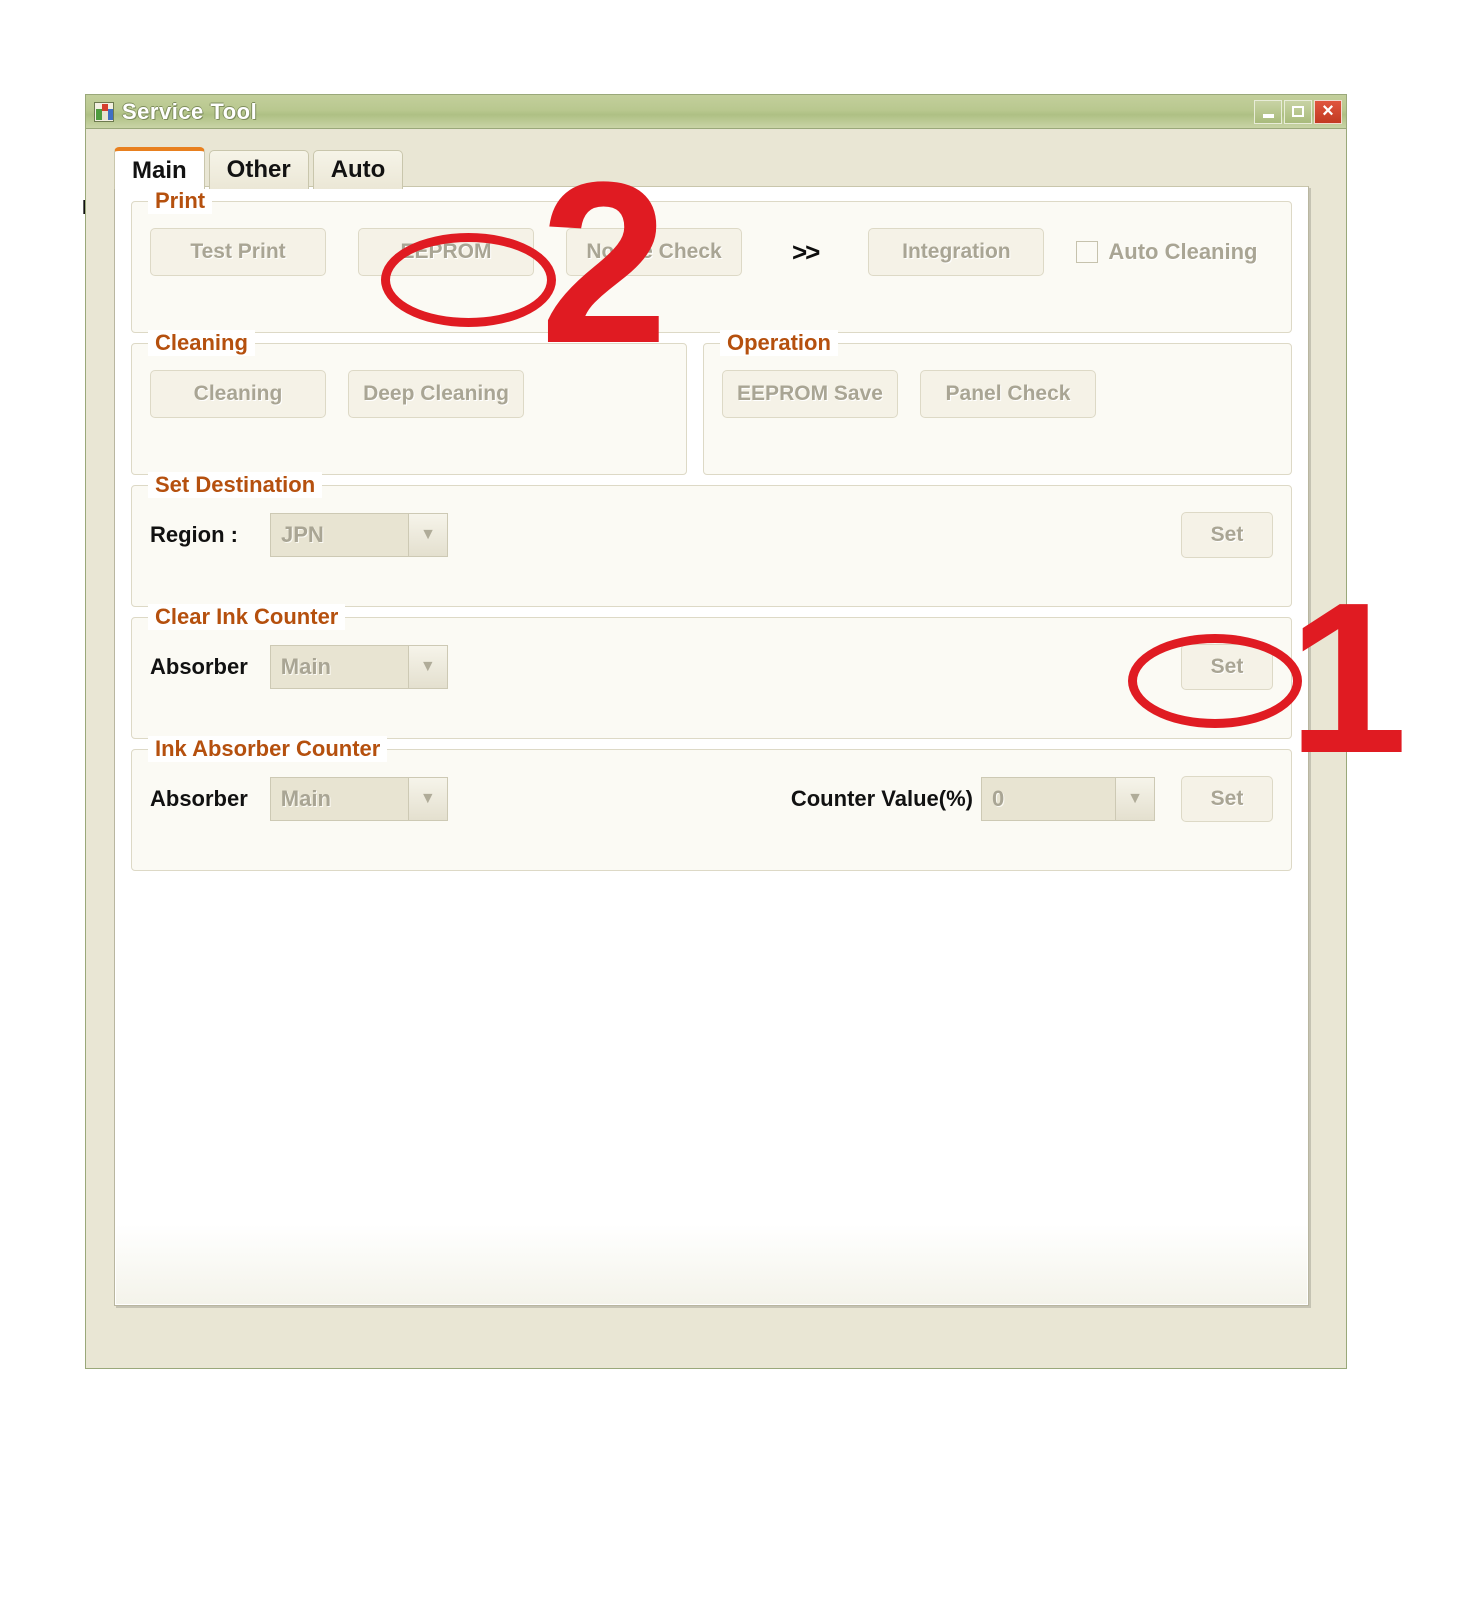  I want to click on counter-value-label: Counter Value(%), so click(881, 798).